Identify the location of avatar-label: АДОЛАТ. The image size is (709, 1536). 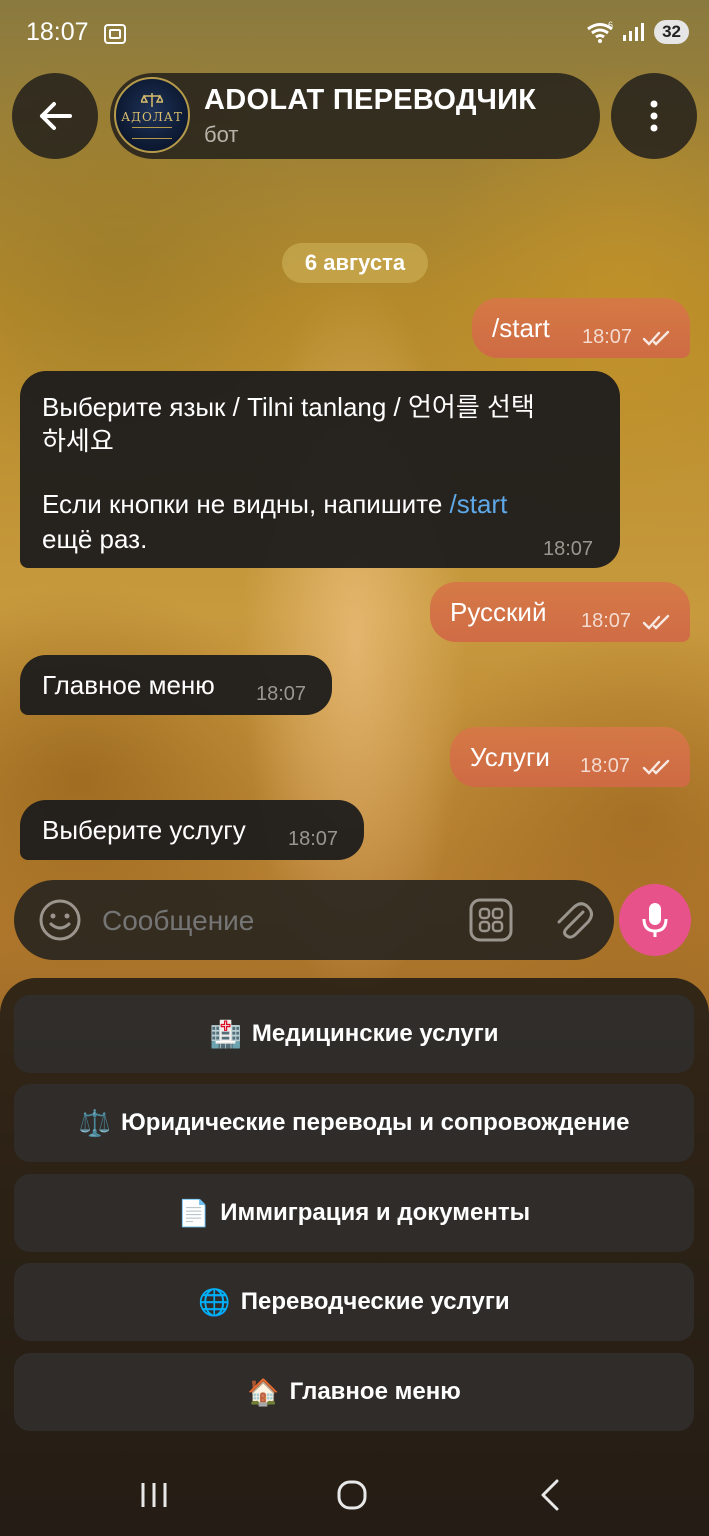
(152, 116).